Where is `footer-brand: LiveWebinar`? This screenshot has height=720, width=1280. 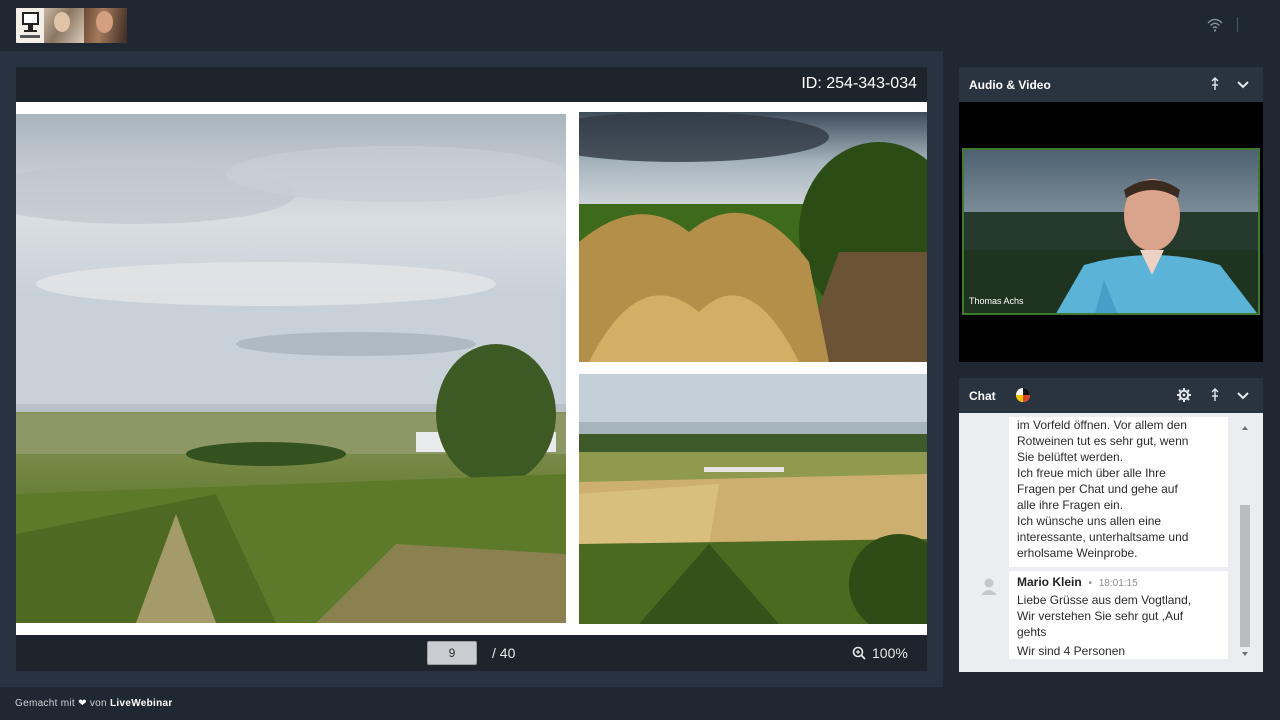 footer-brand: LiveWebinar is located at coordinates (141, 703).